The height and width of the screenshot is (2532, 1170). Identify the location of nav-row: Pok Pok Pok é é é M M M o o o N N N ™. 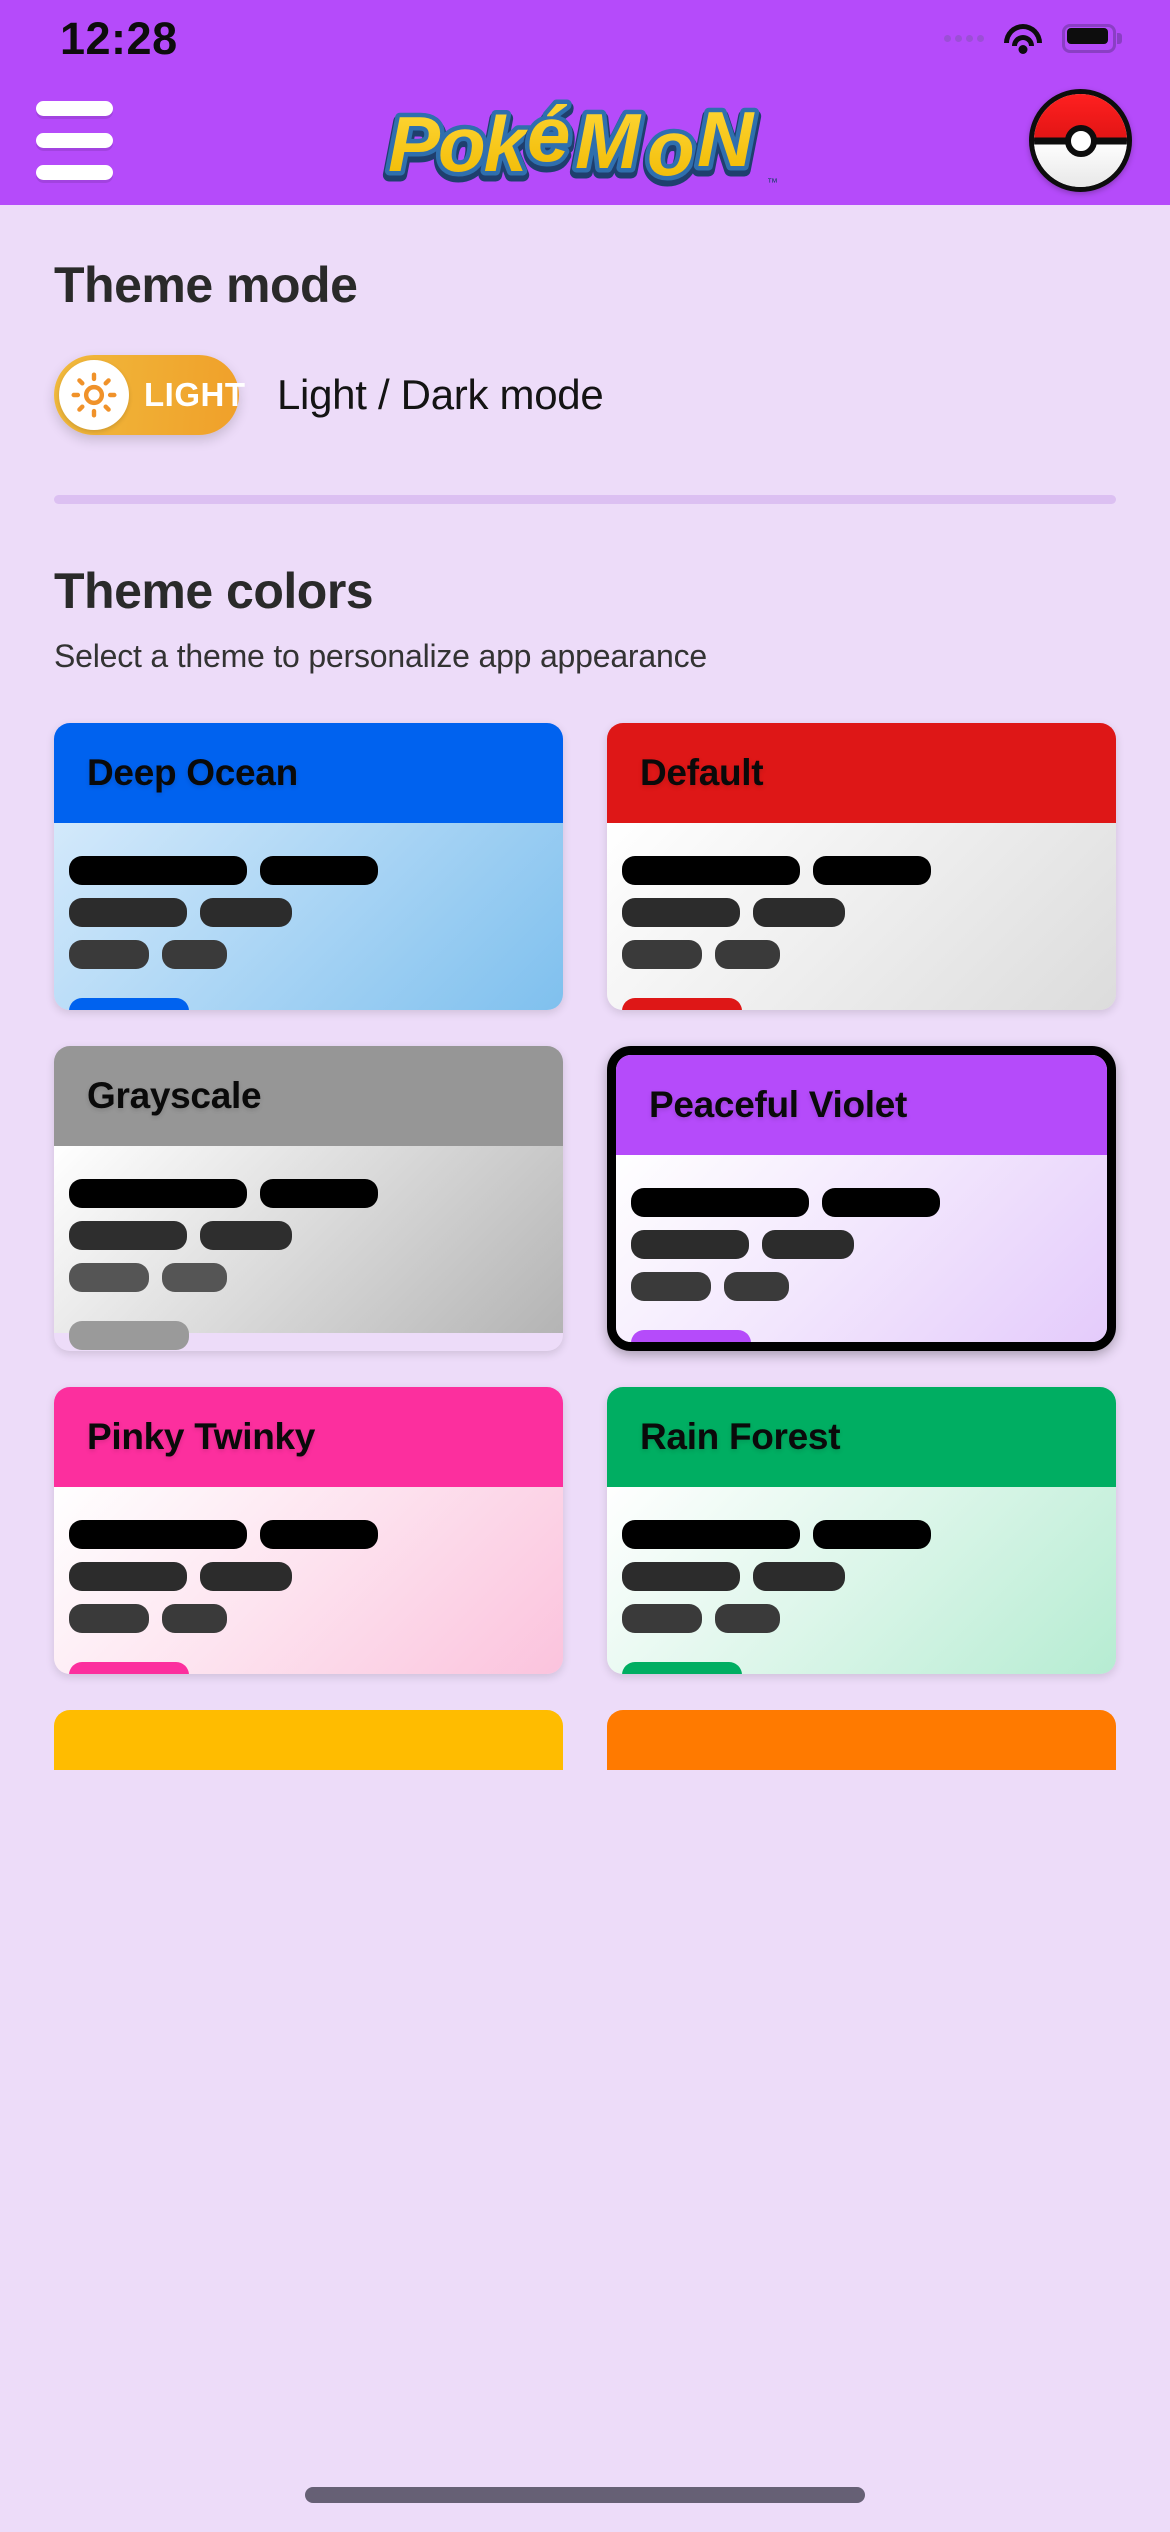
(585, 140).